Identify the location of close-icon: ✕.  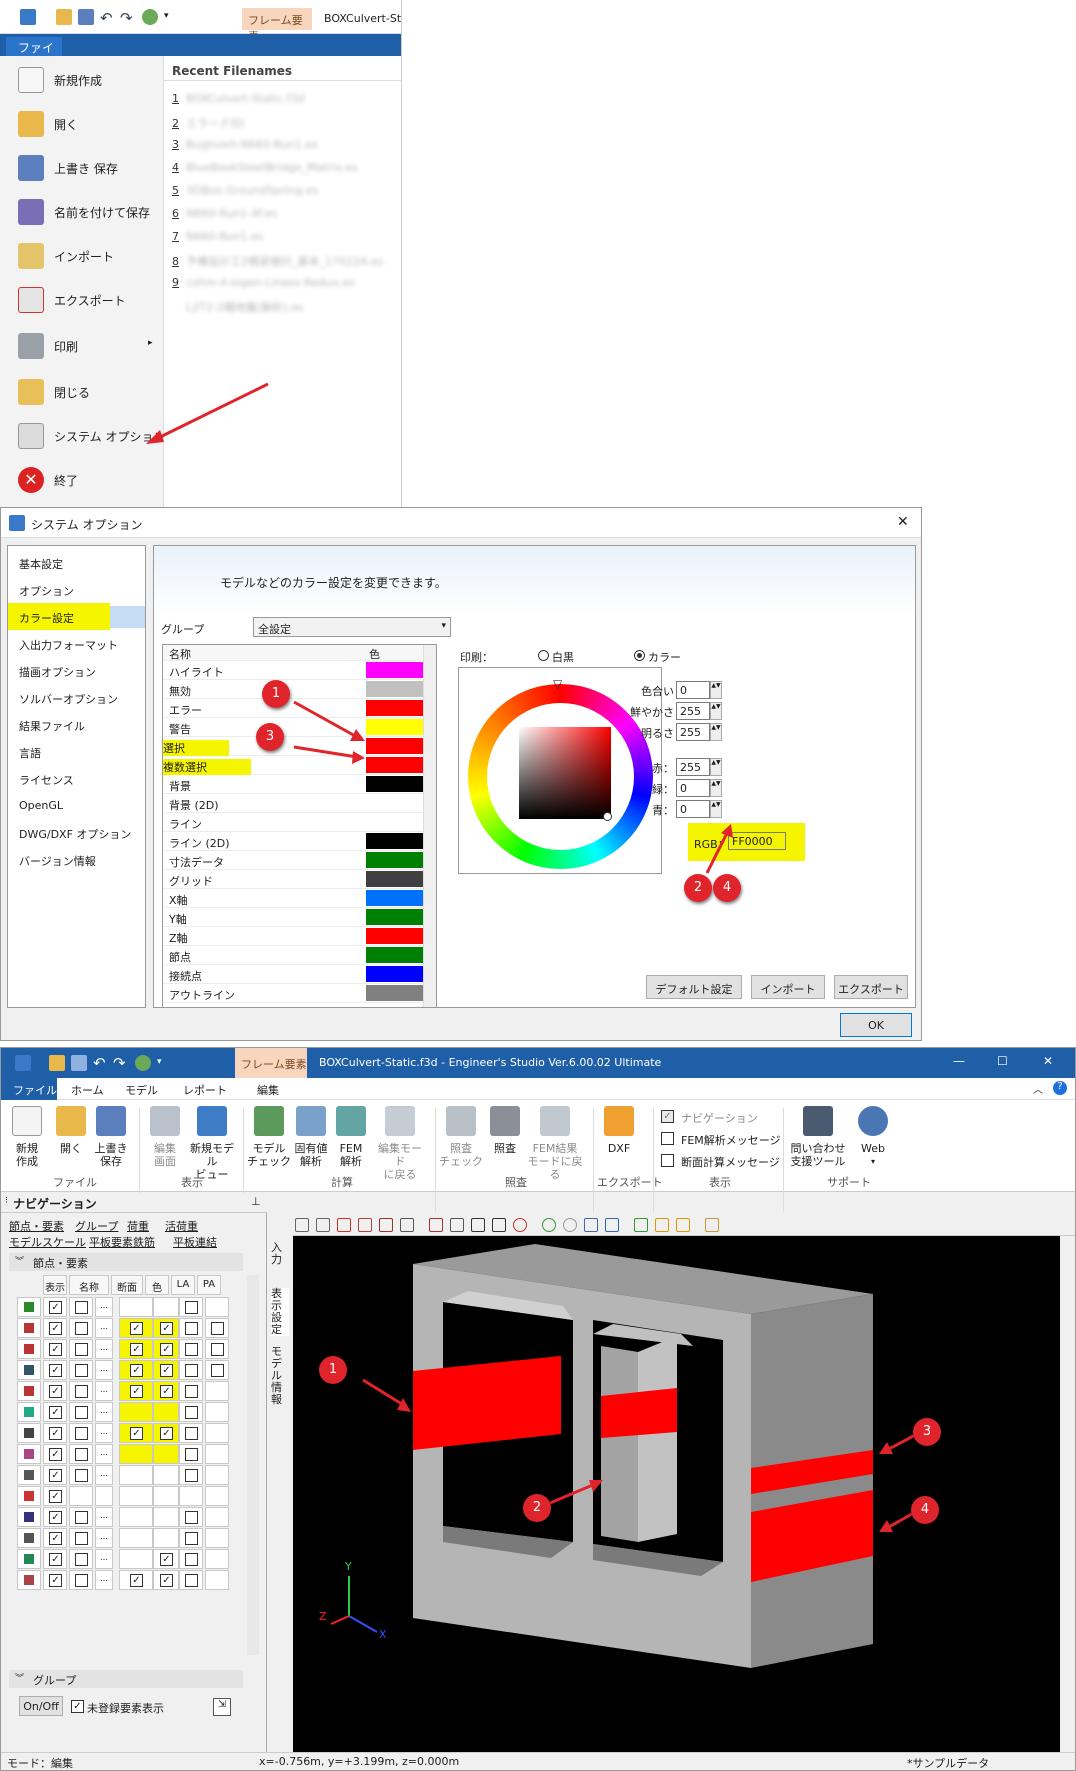
(1048, 1061).